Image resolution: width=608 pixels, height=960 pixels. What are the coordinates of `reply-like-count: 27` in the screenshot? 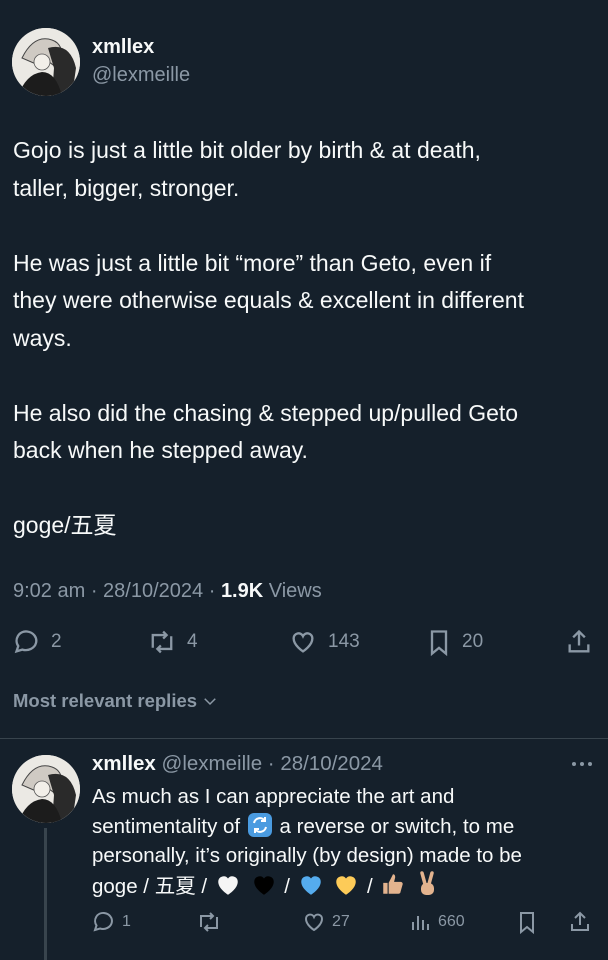 It's located at (341, 921).